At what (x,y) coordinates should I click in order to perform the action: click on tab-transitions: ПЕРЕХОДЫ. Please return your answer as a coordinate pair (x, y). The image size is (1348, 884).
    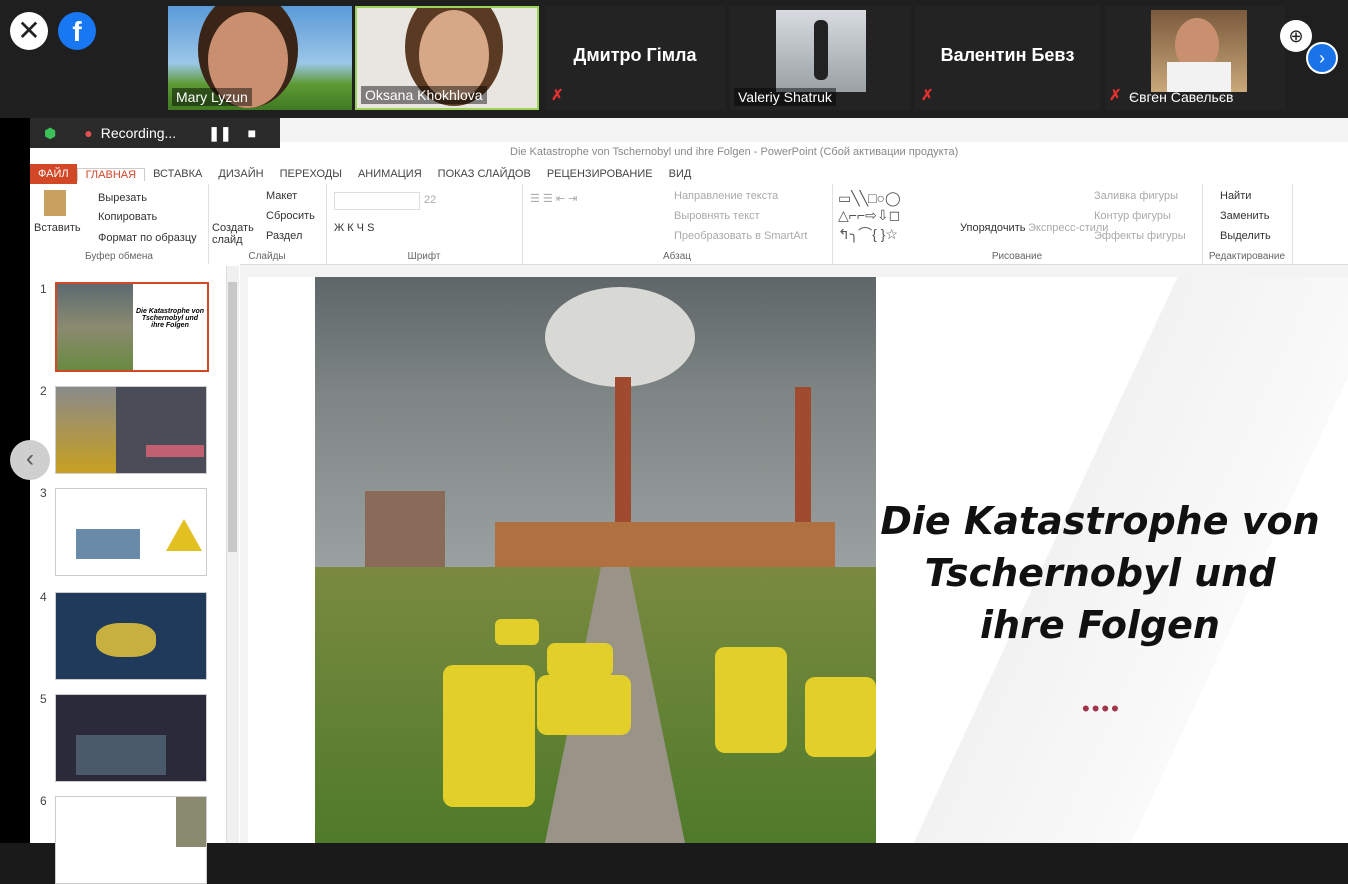
    Looking at the image, I should click on (311, 174).